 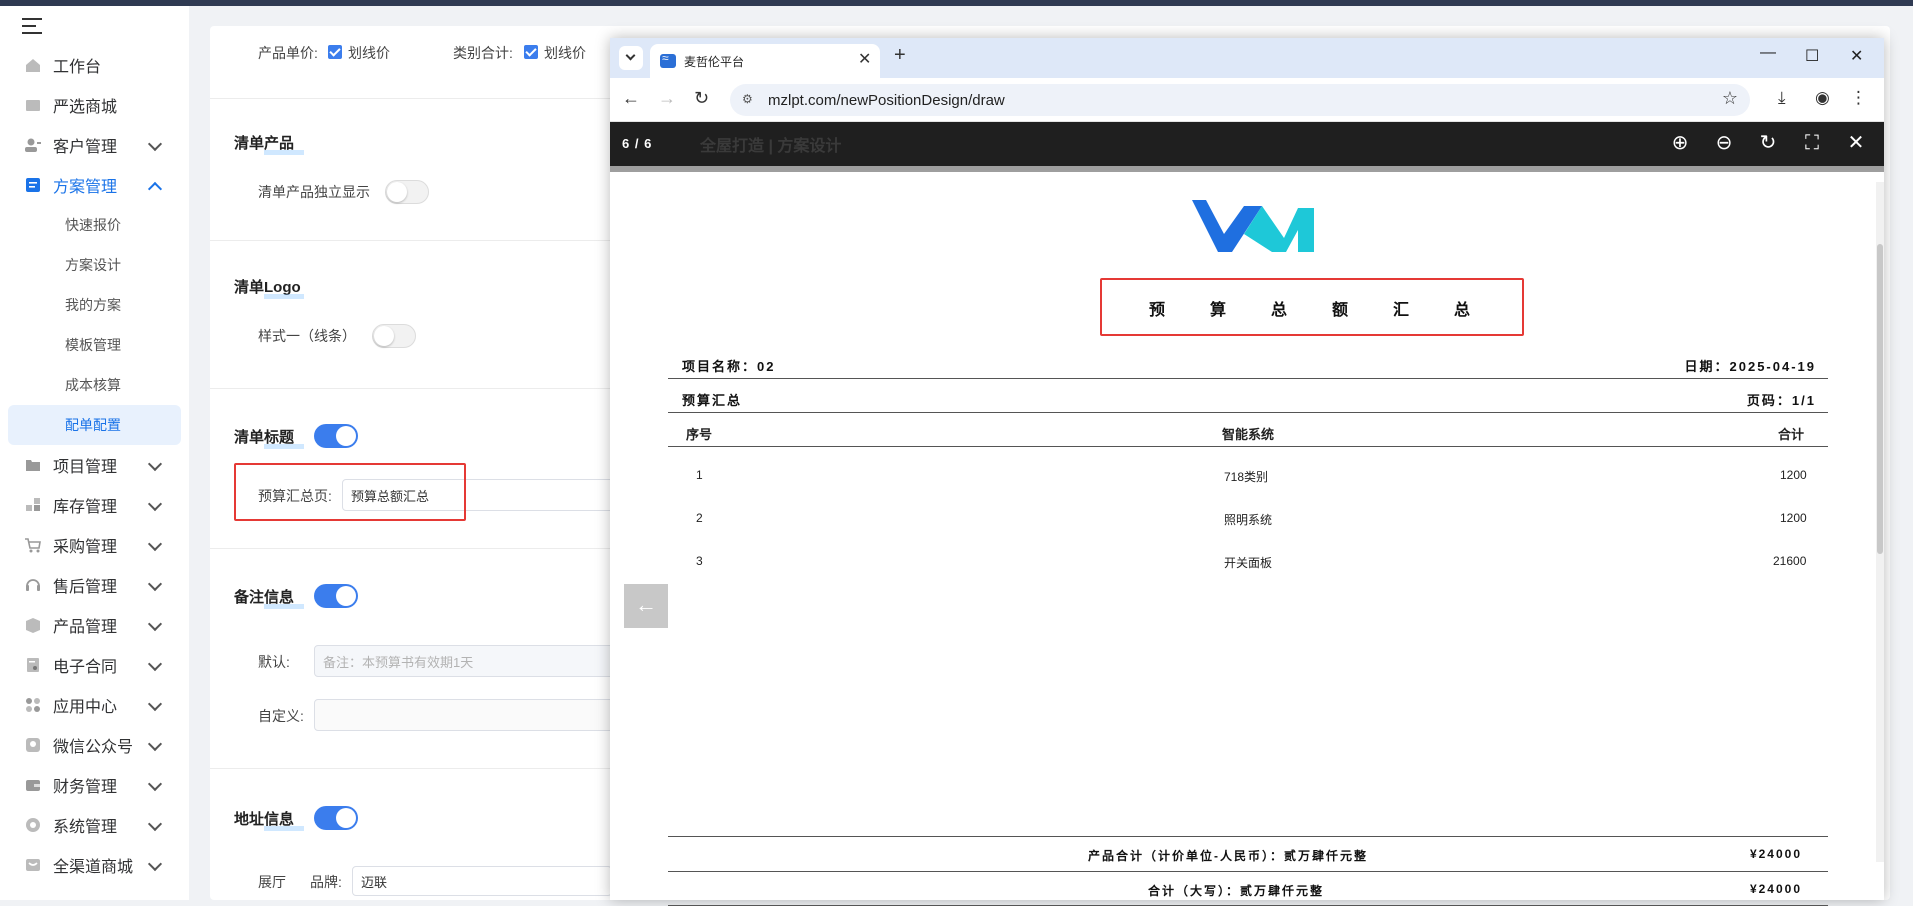 What do you see at coordinates (94, 825) in the screenshot?
I see `sidebar-item-system: 系统管理` at bounding box center [94, 825].